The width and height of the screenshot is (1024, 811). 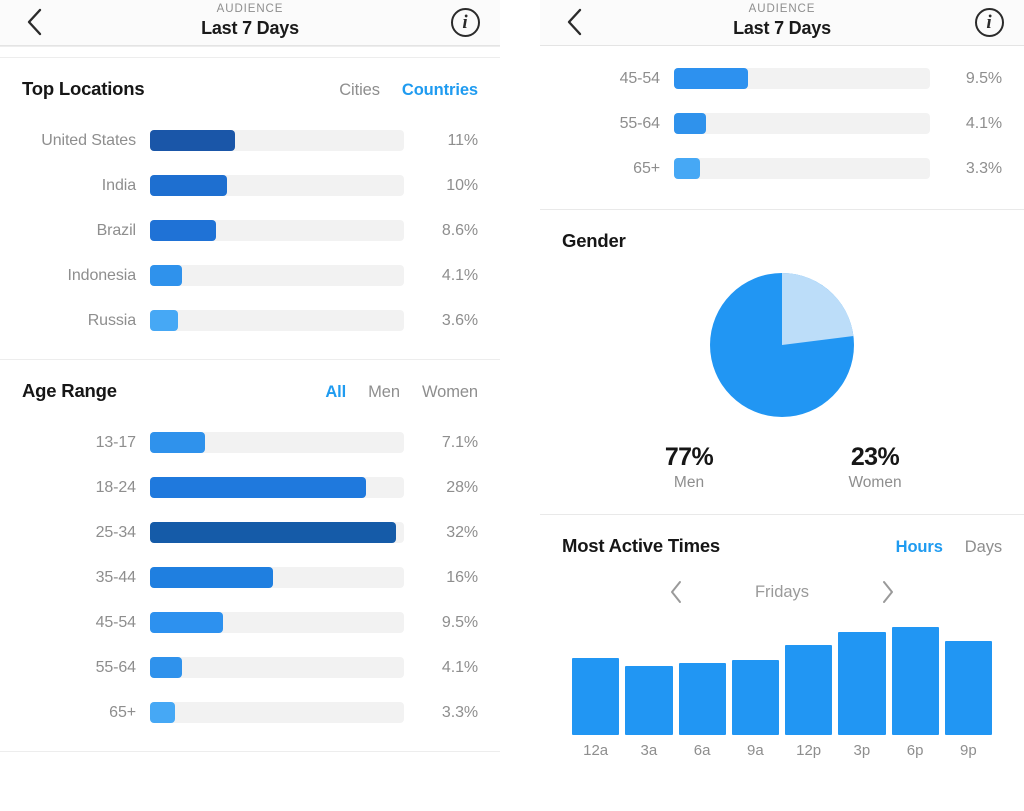 I want to click on gender-pie-wrap, so click(x=782, y=345).